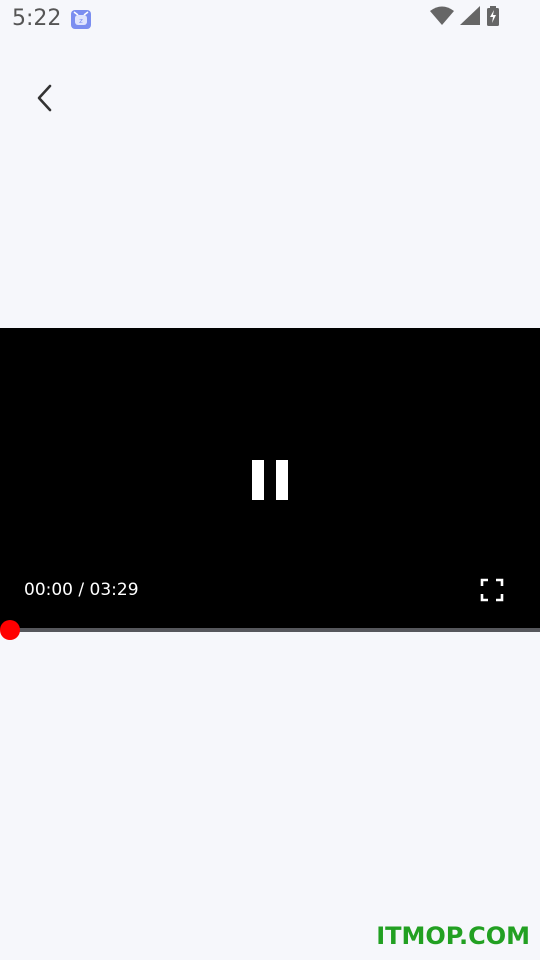  I want to click on progress-track, so click(275, 630).